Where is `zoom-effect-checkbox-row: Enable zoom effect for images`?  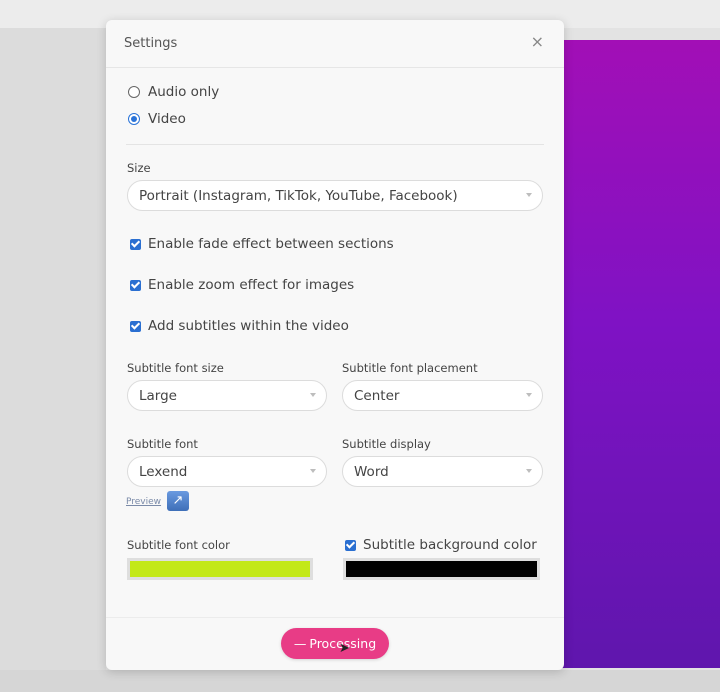
zoom-effect-checkbox-row: Enable zoom effect for images is located at coordinates (242, 285).